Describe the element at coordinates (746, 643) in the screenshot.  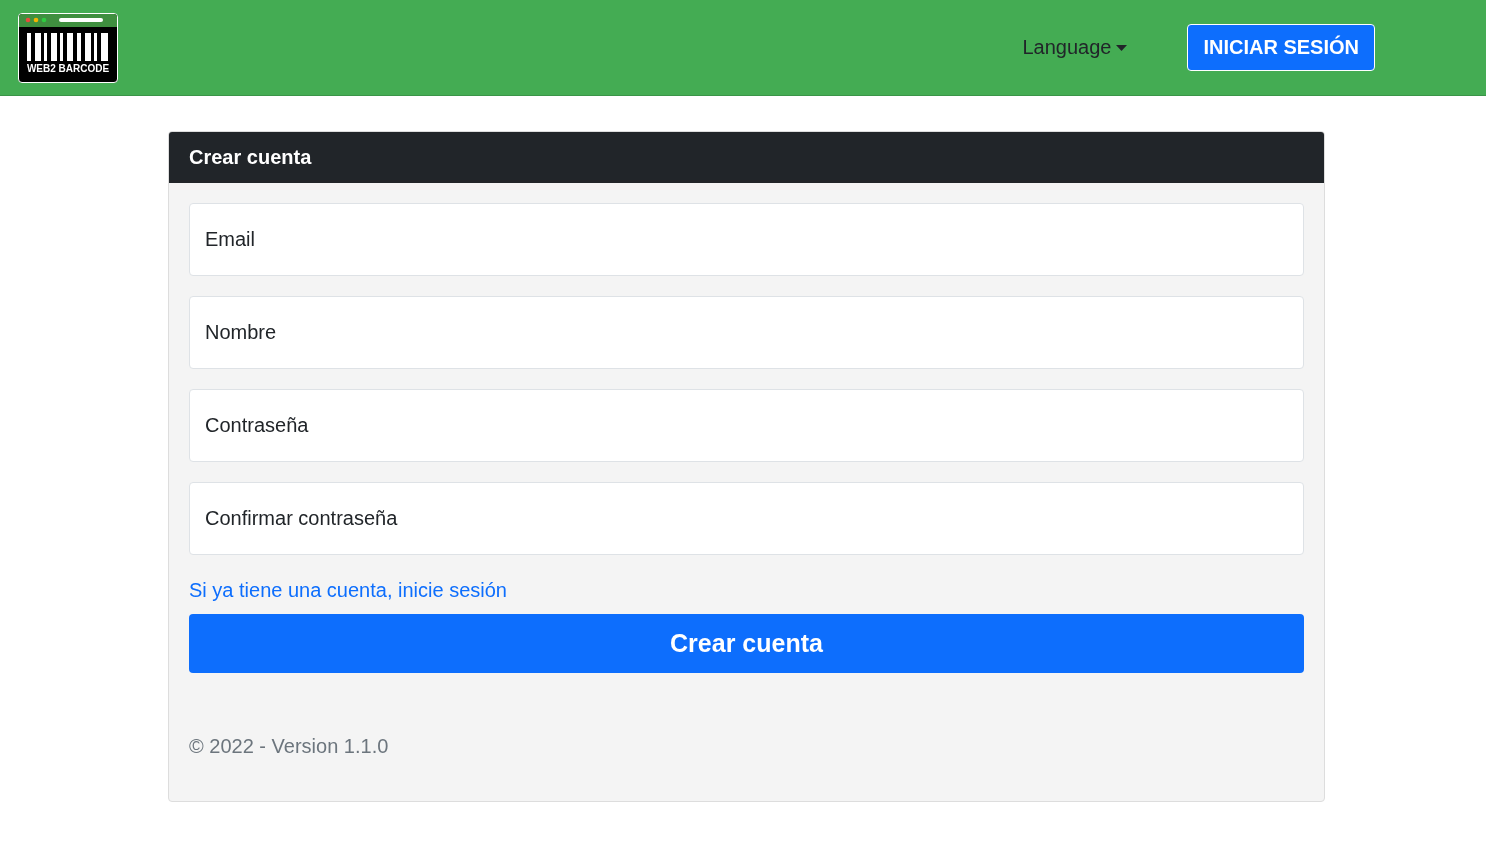
I see `create-account-button: Crear cuenta` at that location.